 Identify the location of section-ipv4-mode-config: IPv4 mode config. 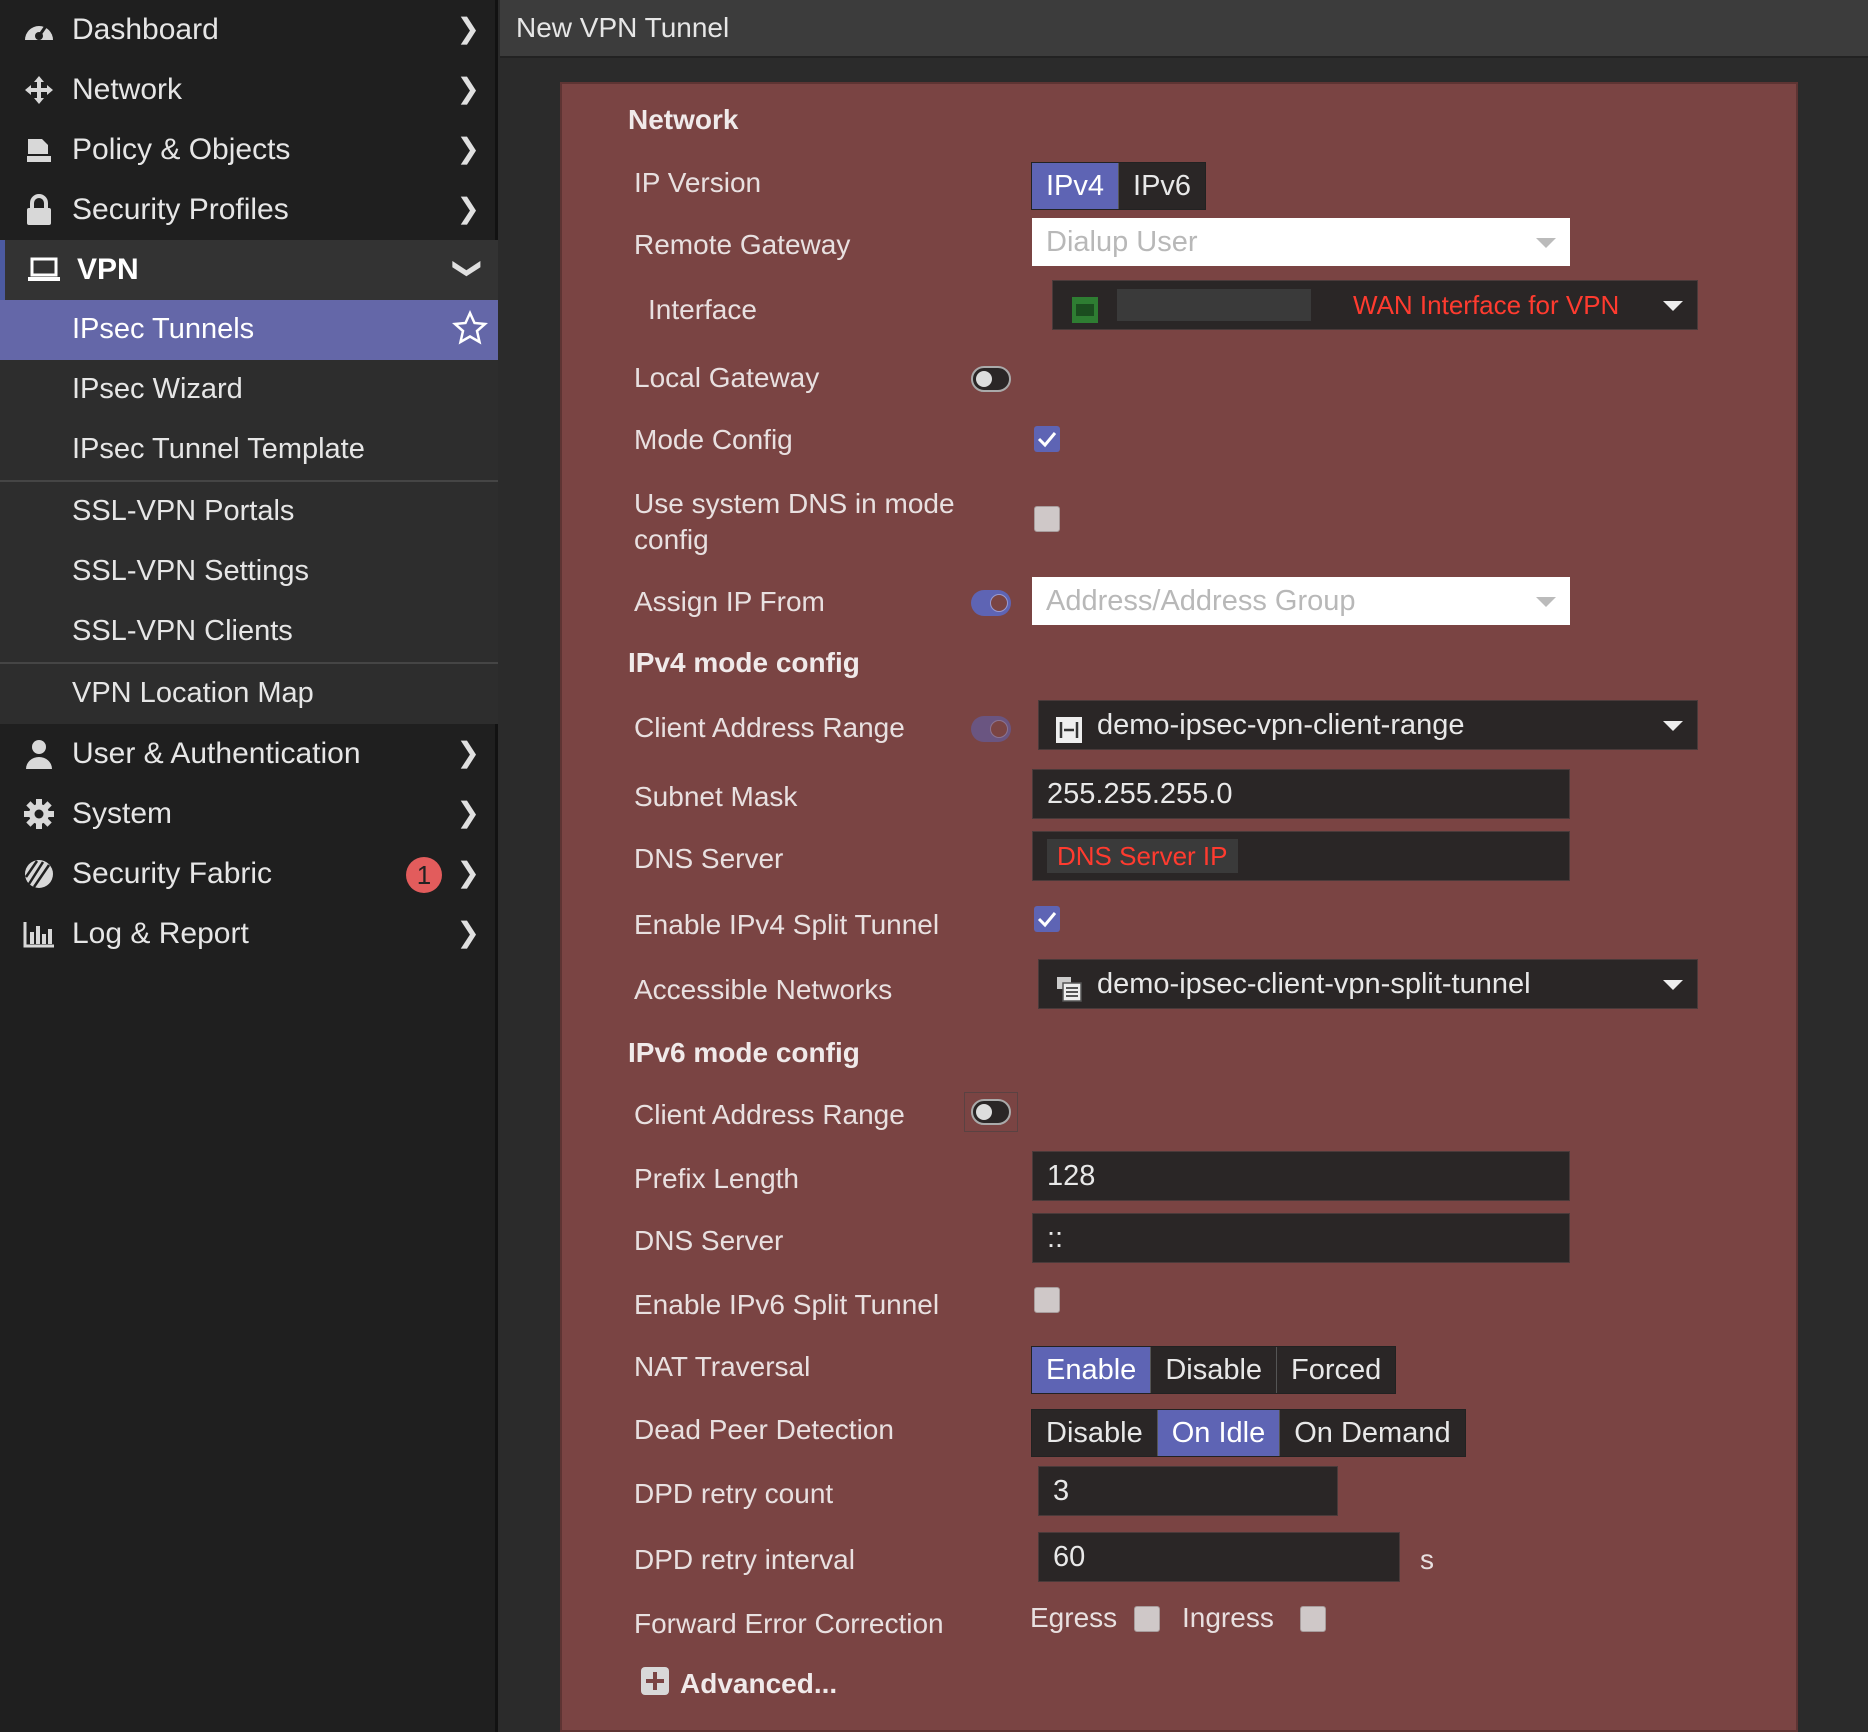
(744, 662).